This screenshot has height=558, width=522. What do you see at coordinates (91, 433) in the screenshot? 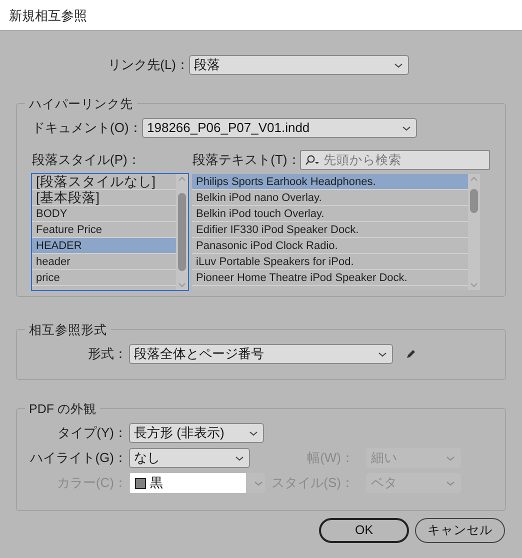
I see `type-label: タイプ(Y)：` at bounding box center [91, 433].